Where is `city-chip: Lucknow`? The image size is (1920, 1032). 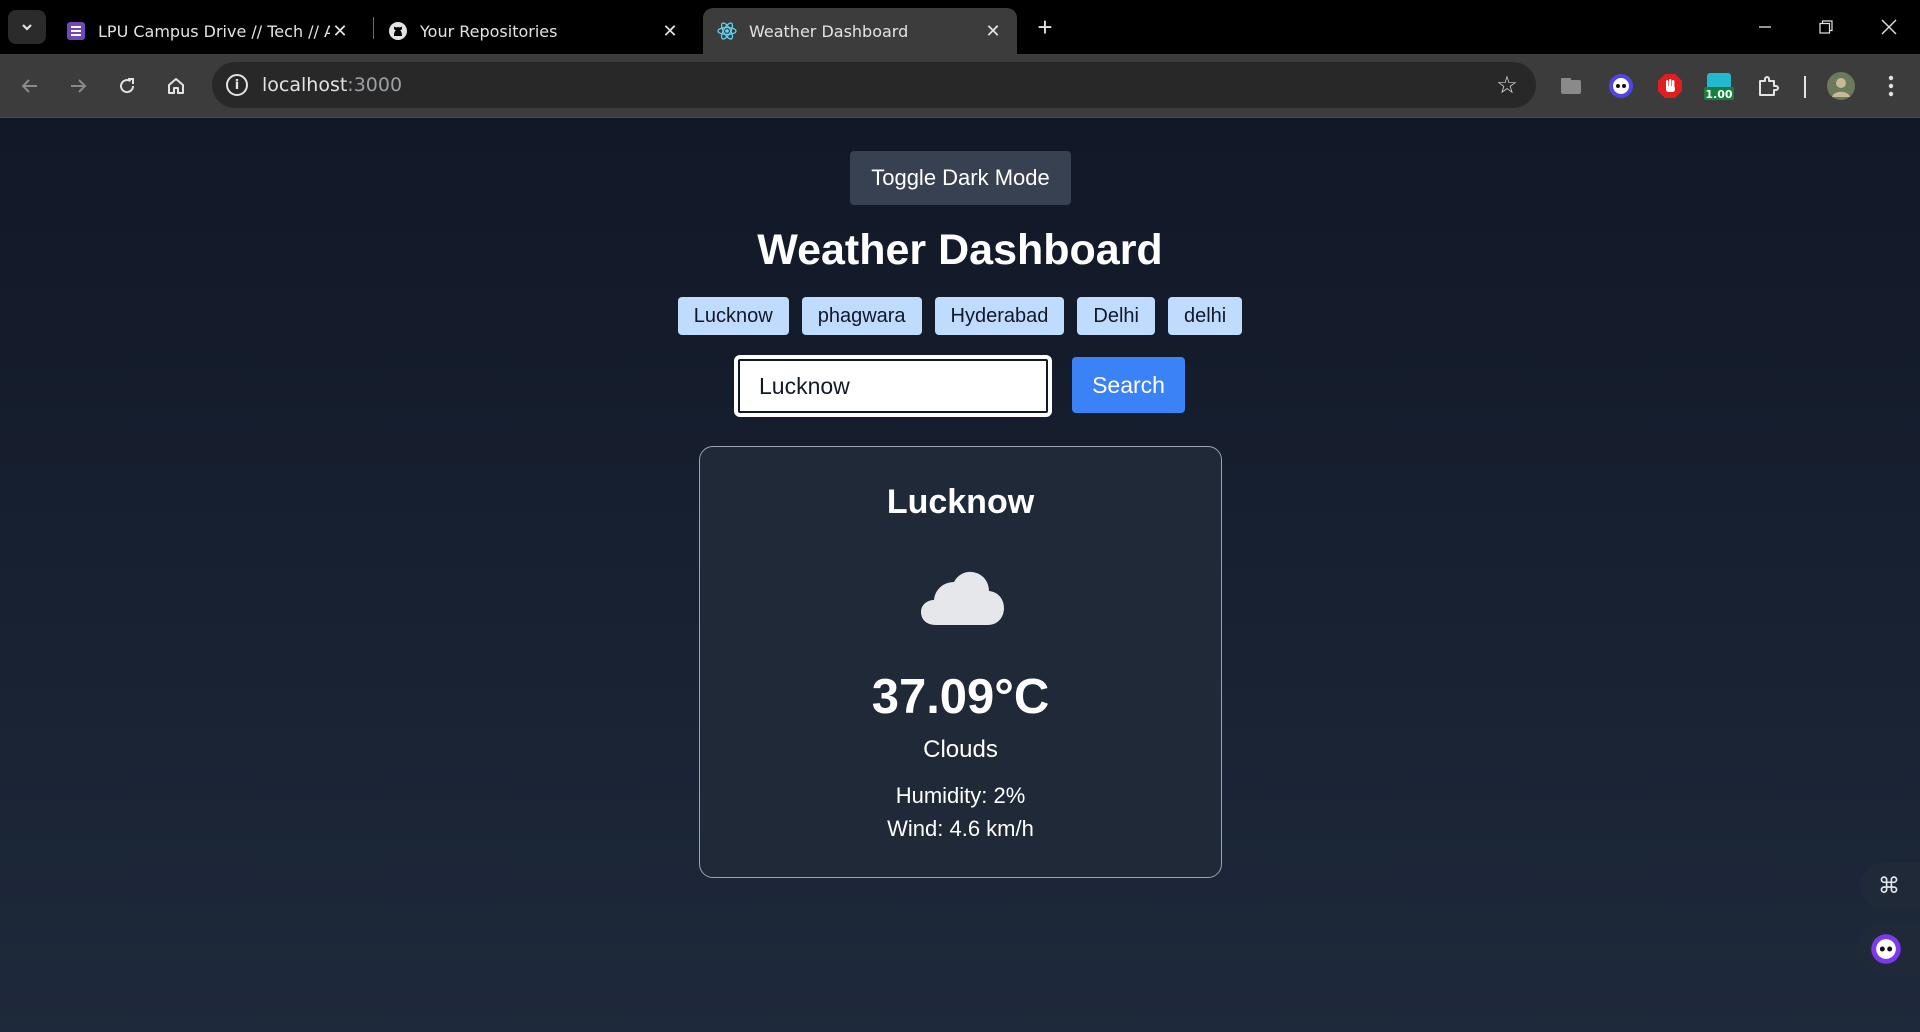 city-chip: Lucknow is located at coordinates (733, 316).